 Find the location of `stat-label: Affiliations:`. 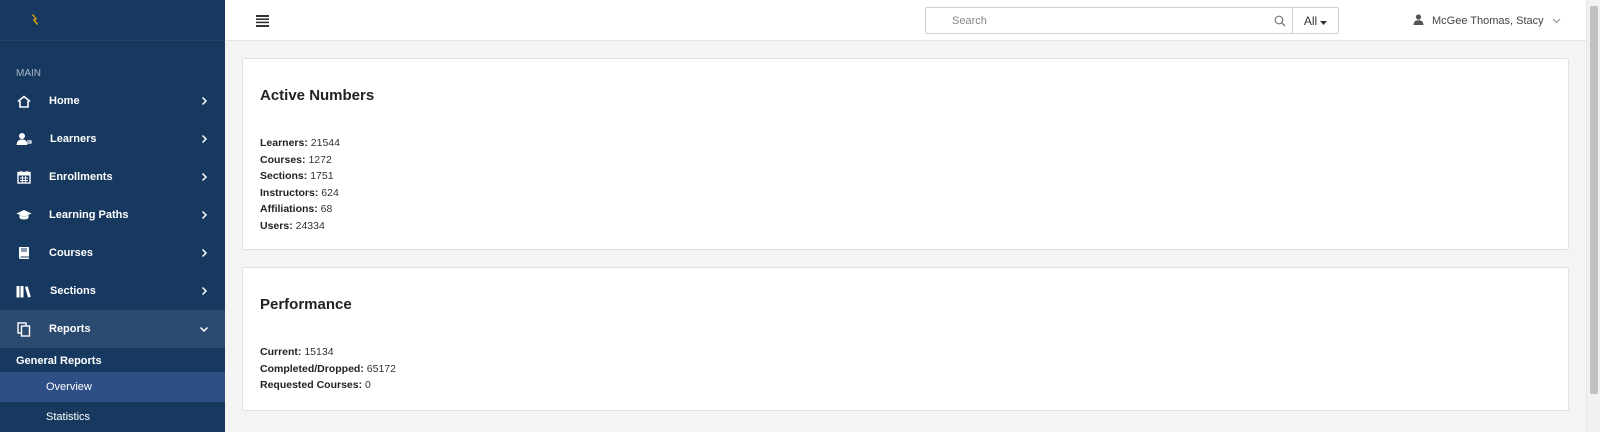

stat-label: Affiliations: is located at coordinates (289, 209).